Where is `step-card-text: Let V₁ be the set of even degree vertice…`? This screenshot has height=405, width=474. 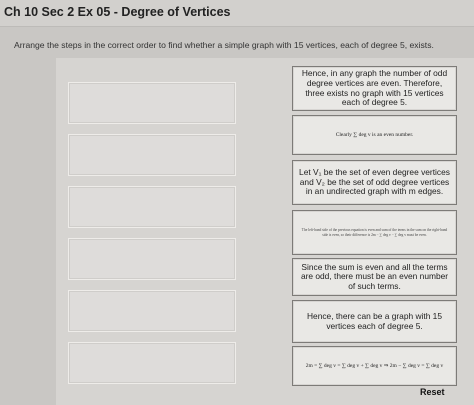 step-card-text: Let V₁ be the set of even degree vertice… is located at coordinates (374, 182).